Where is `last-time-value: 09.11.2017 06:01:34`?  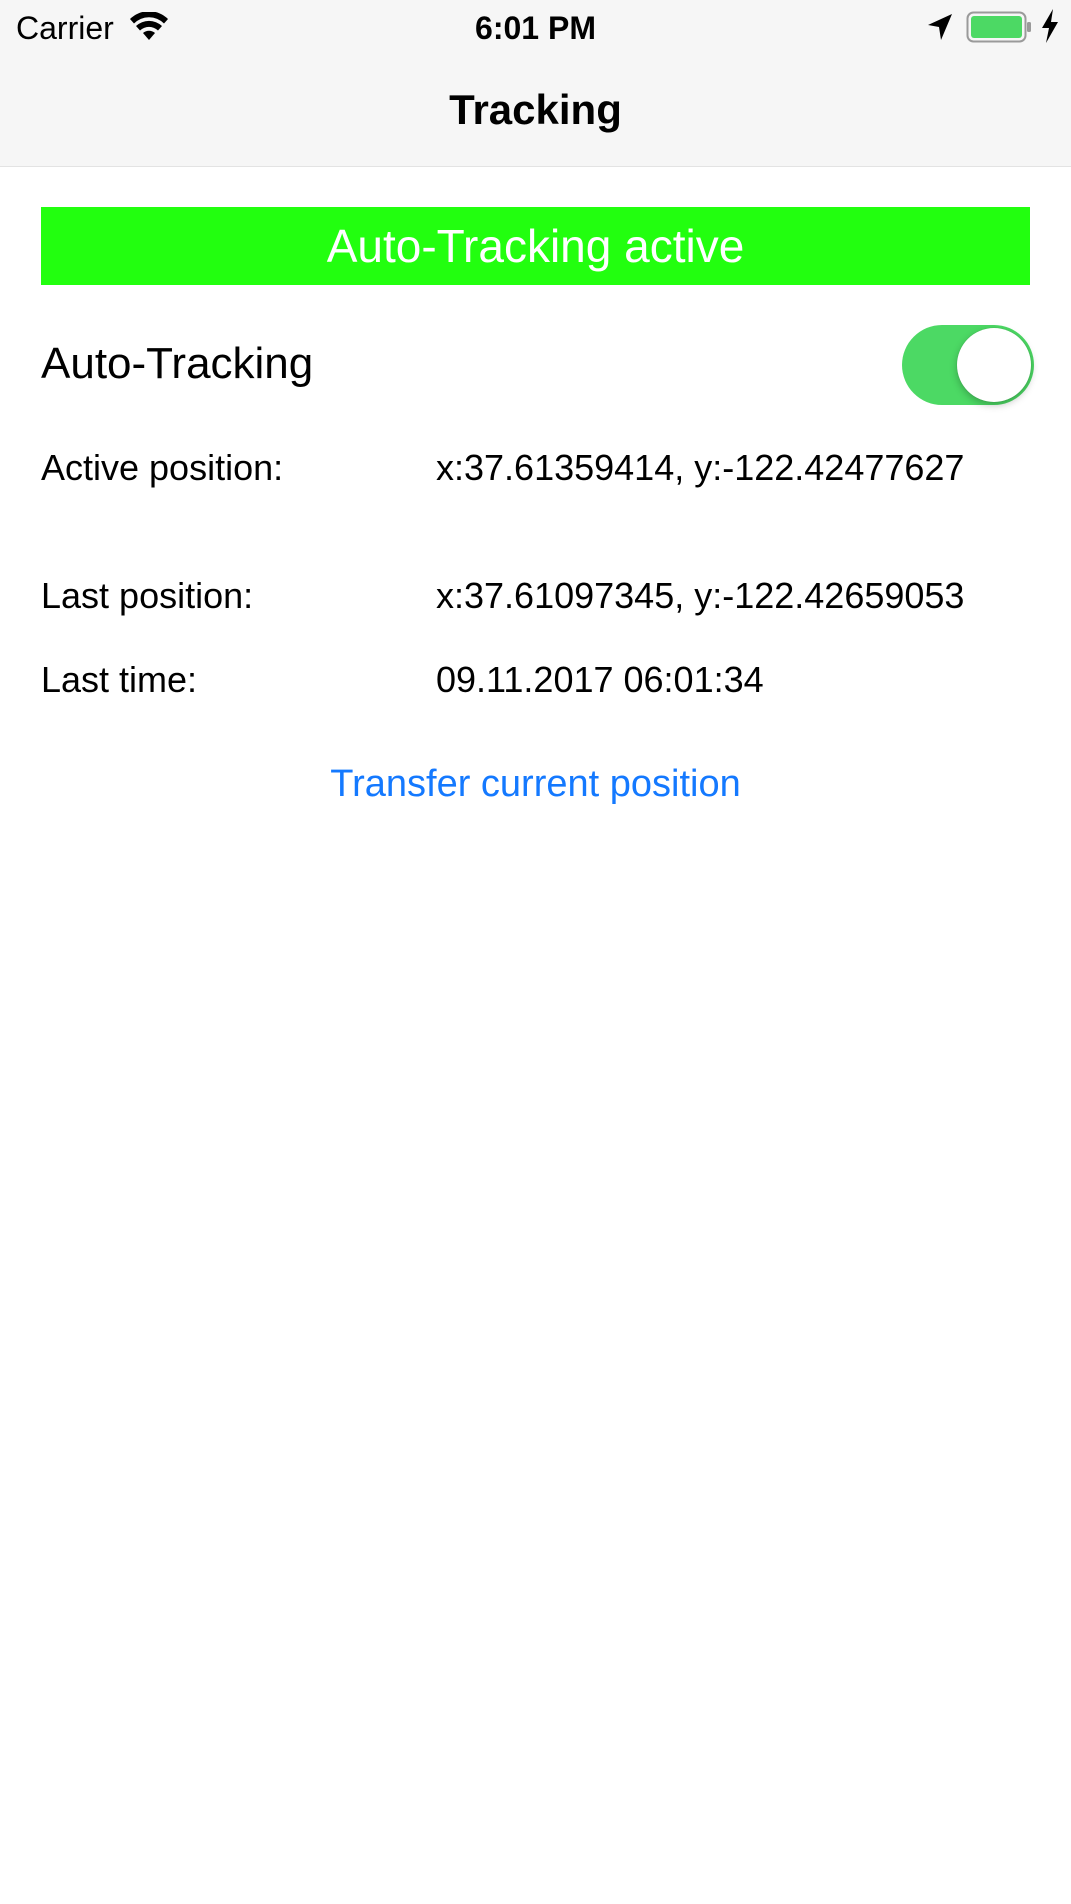 last-time-value: 09.11.2017 06:01:34 is located at coordinates (600, 679).